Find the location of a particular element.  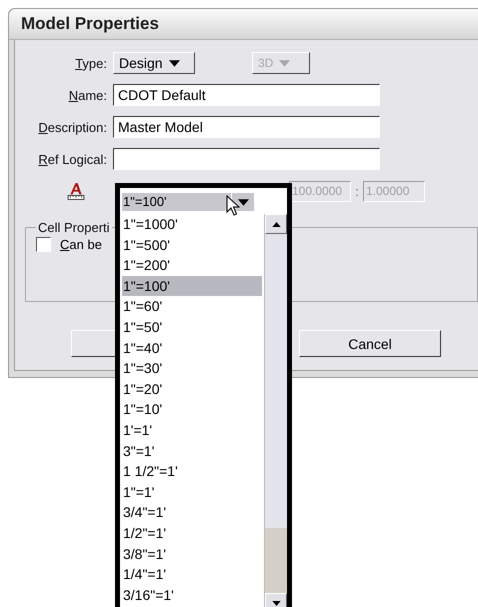

list-option: 1"=60' is located at coordinates (192, 306).